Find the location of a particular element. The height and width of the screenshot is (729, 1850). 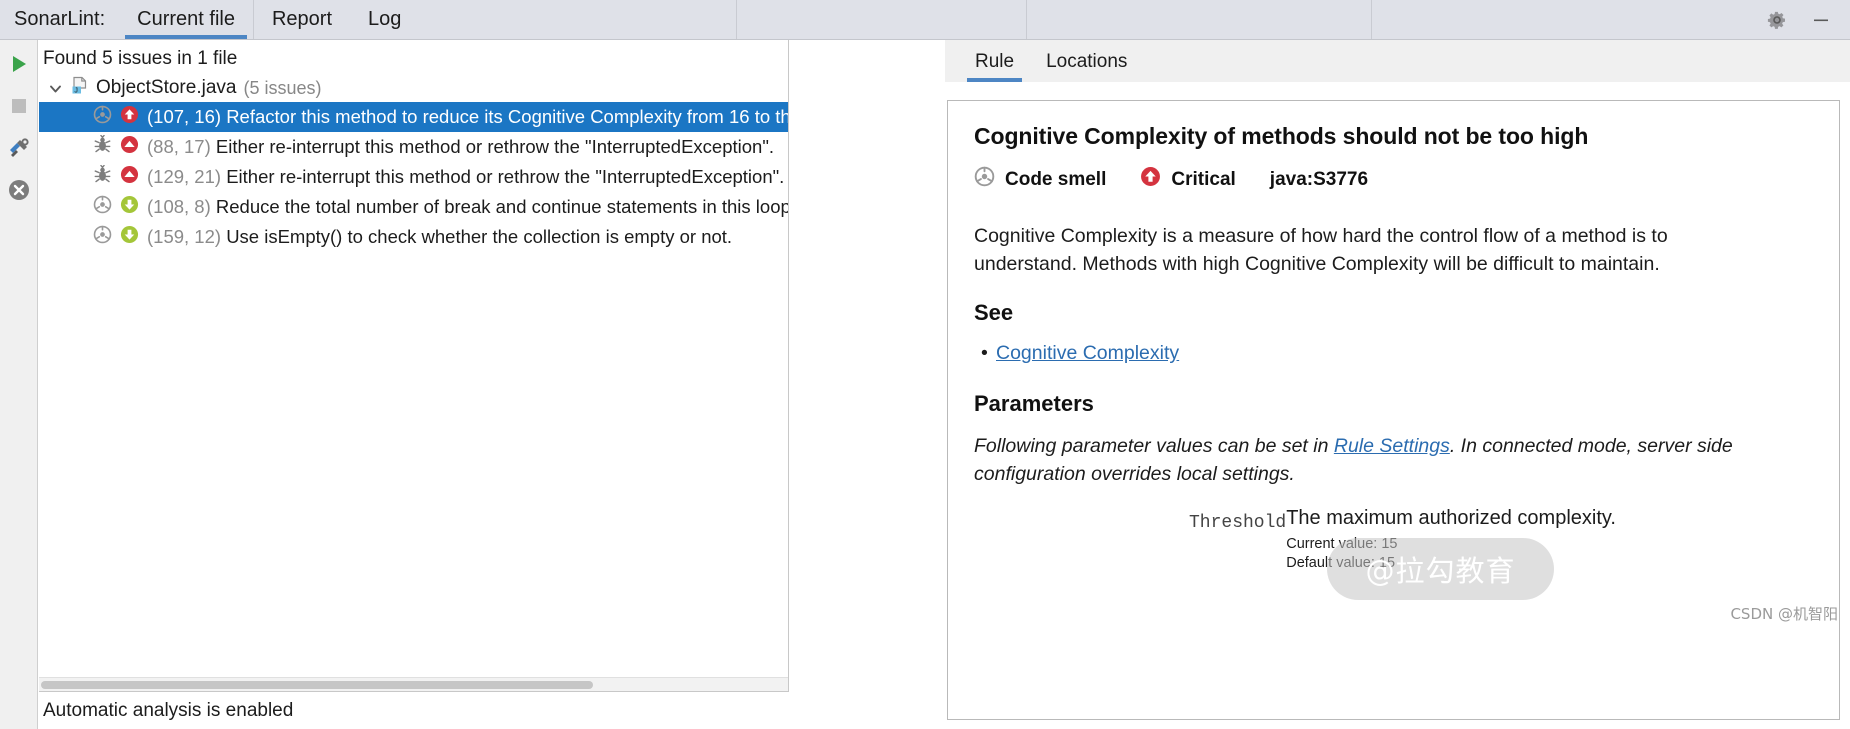

stop-analysis-button is located at coordinates (19, 106).